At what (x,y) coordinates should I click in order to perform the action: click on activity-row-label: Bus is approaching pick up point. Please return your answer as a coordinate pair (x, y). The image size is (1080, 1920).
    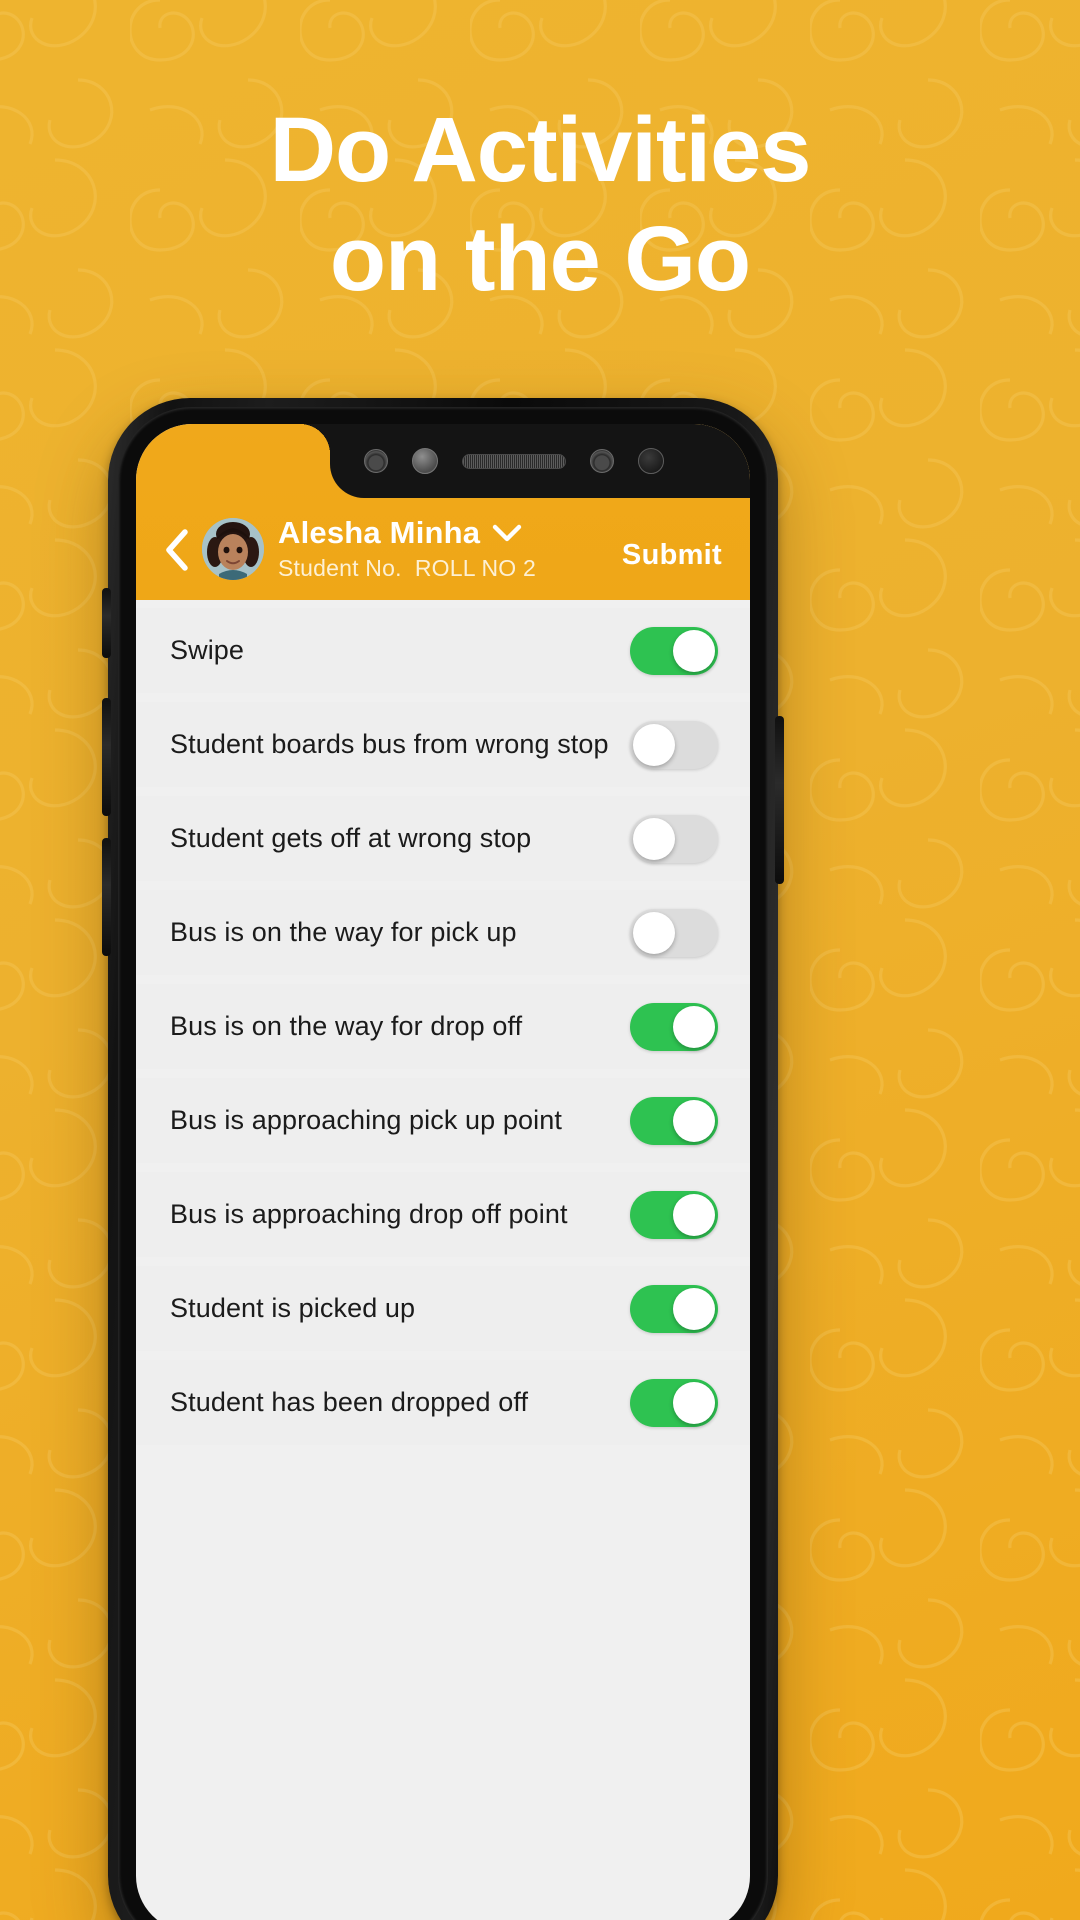
    Looking at the image, I should click on (366, 1120).